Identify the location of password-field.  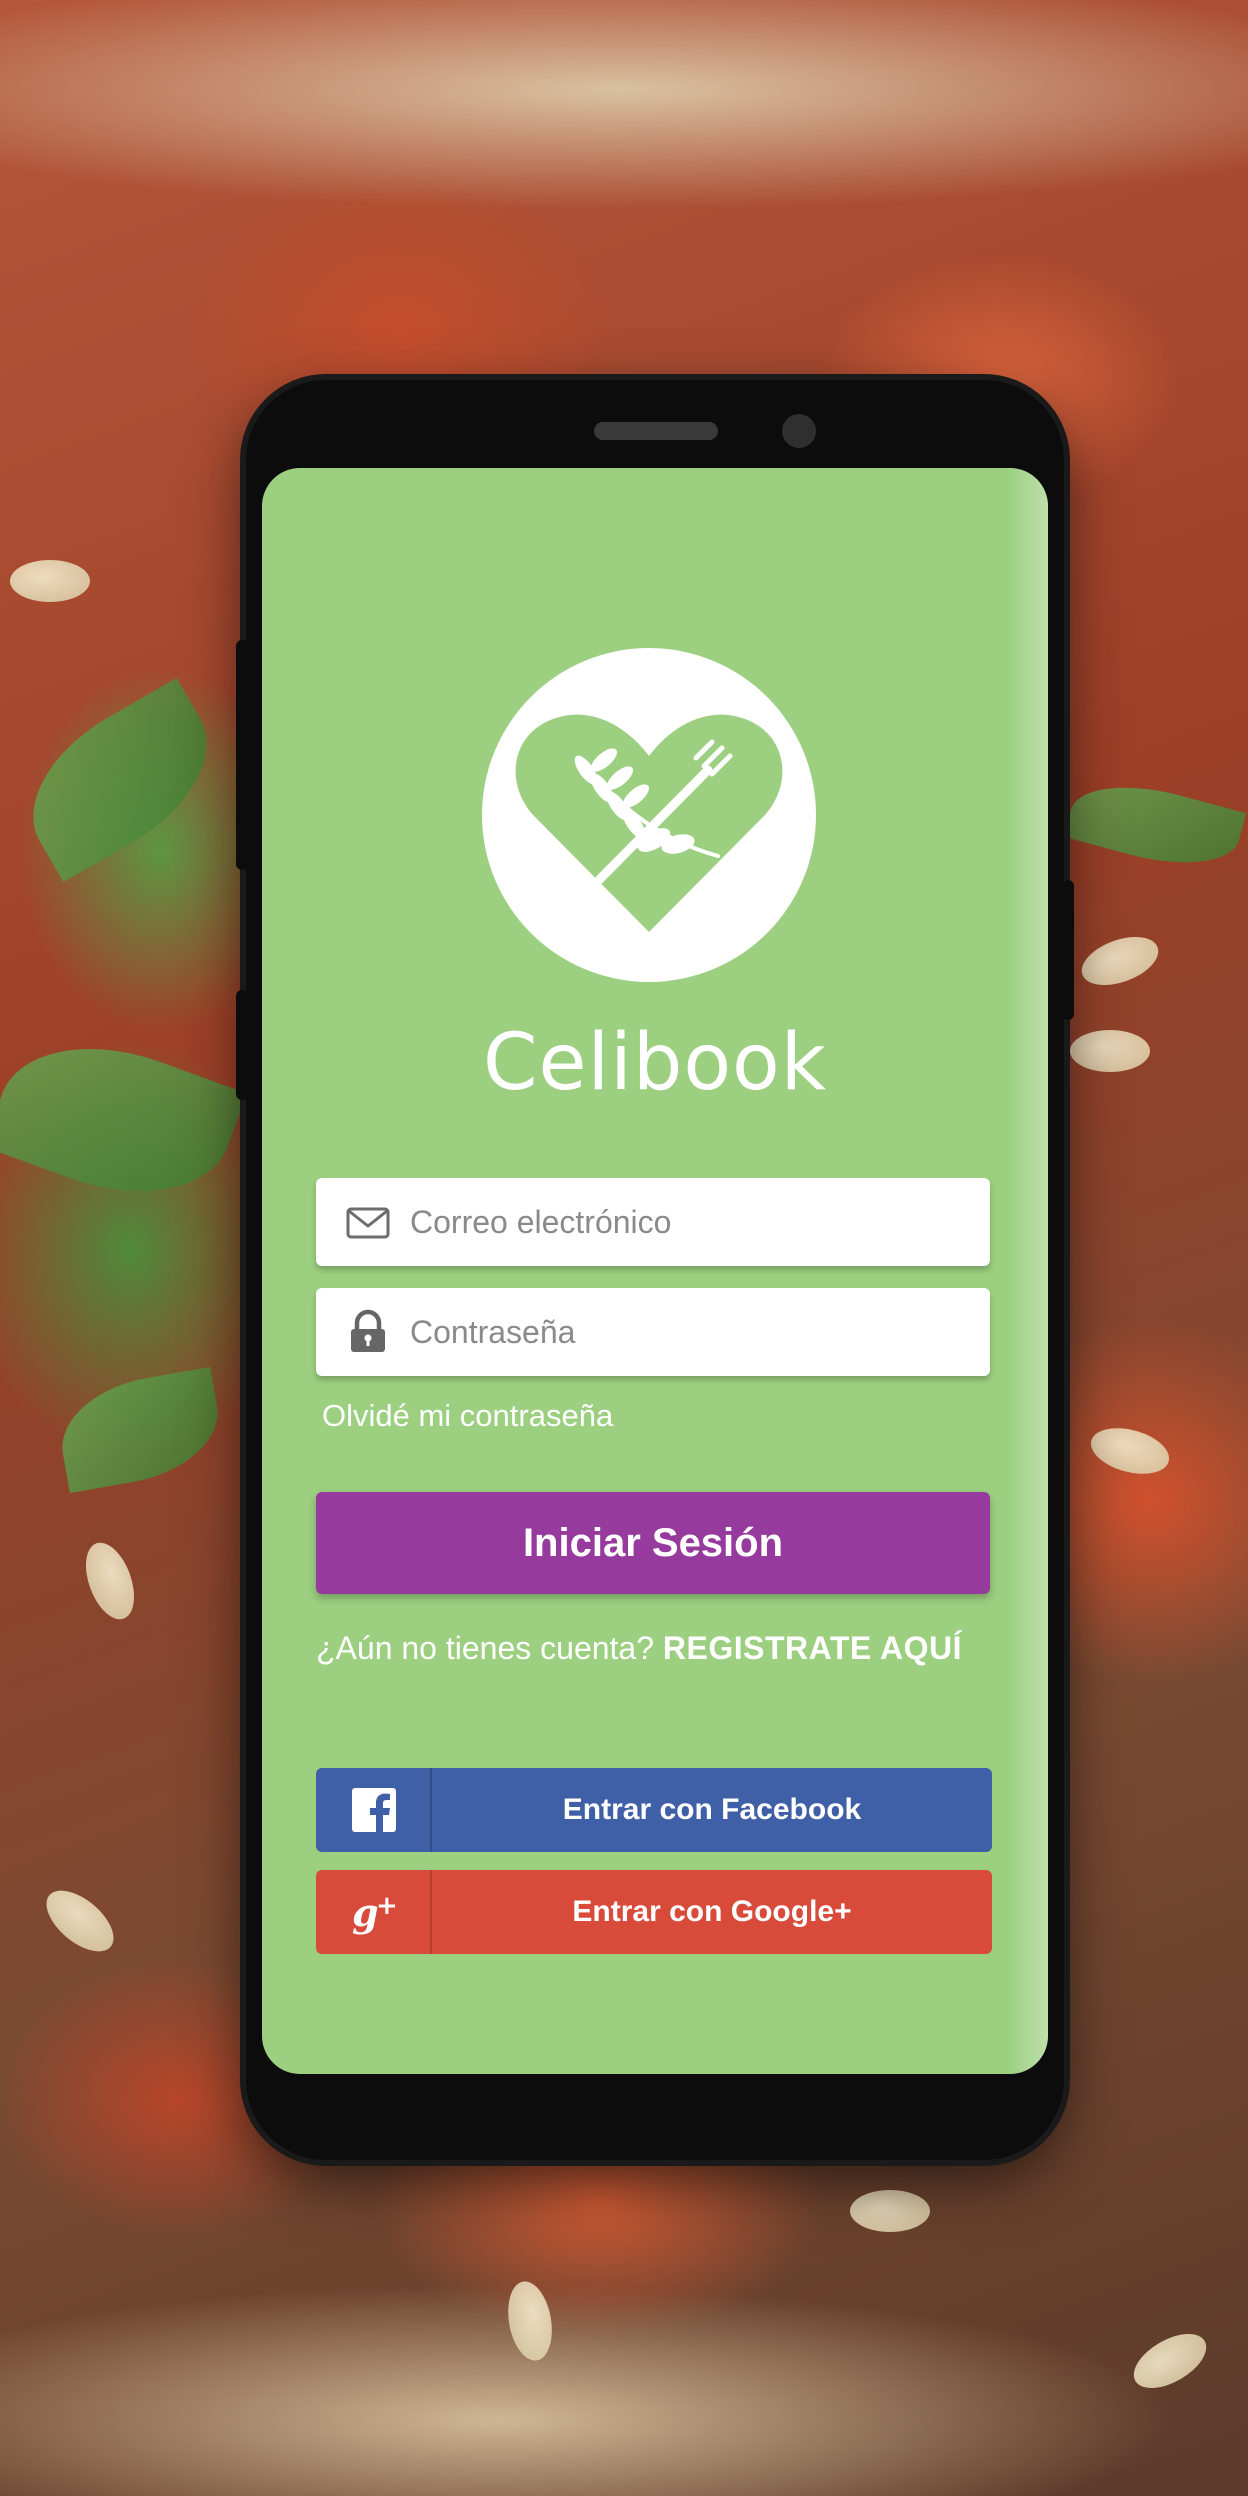
(653, 1332).